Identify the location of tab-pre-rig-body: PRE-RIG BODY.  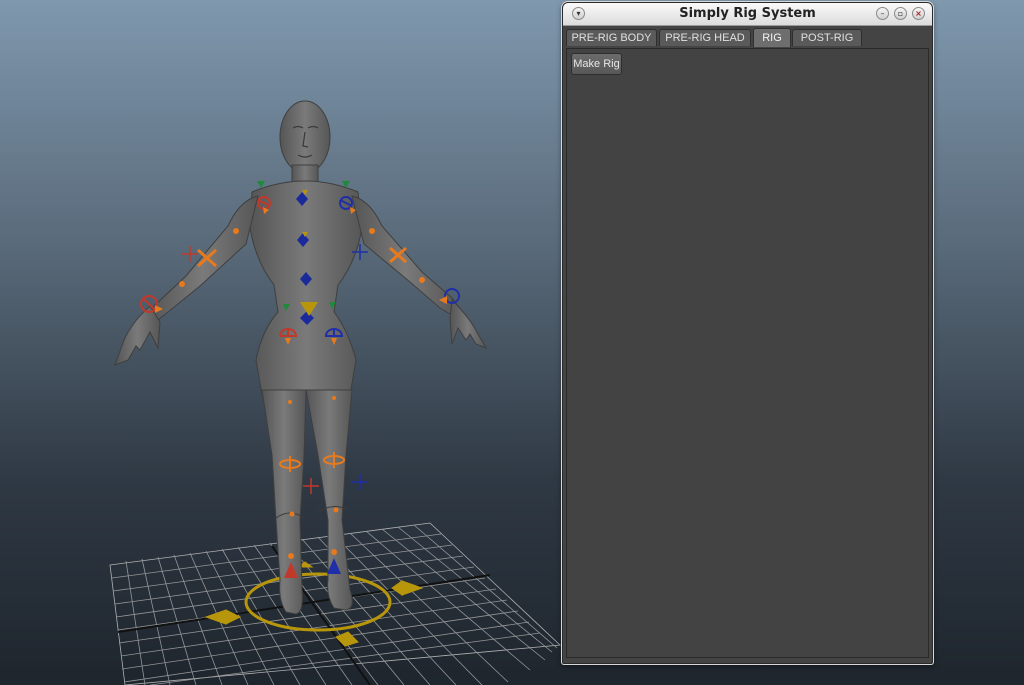
(611, 37).